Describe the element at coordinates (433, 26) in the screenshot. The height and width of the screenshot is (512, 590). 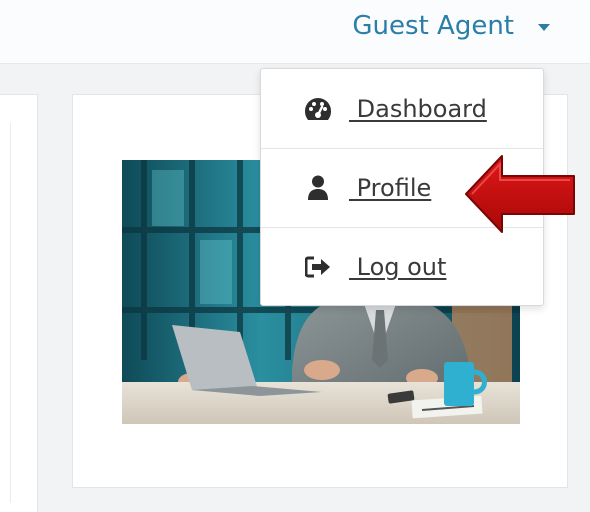
I see `user-name: Guest Agent` at that location.